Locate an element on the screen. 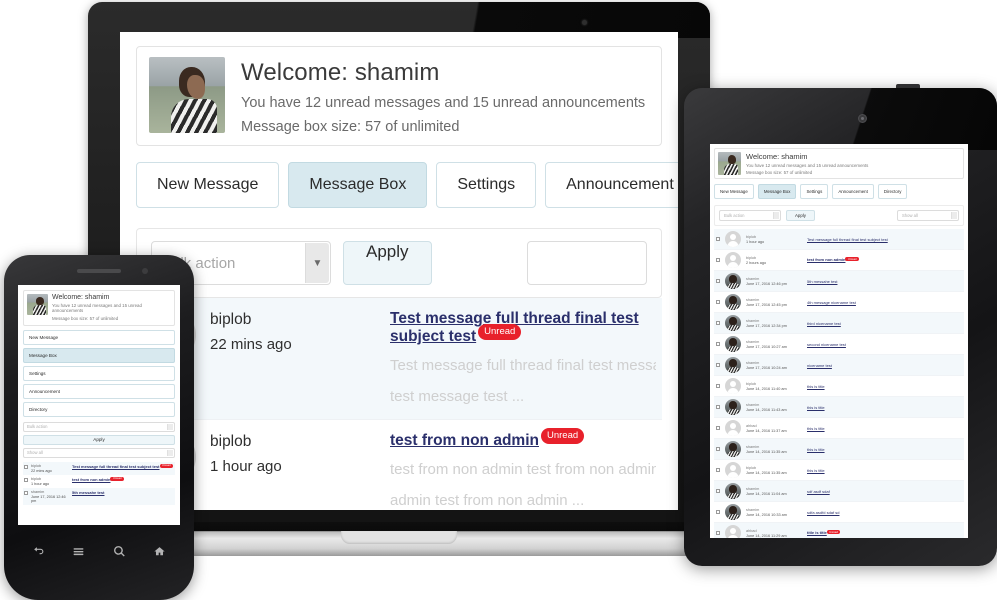  message-subject-link: 4th message nicename test is located at coordinates (831, 302).